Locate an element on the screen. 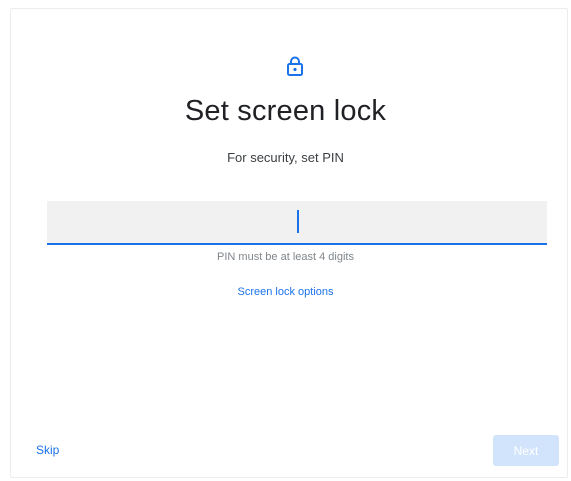 The image size is (571, 481). page-subtitle: For security, set PIN is located at coordinates (285, 157).